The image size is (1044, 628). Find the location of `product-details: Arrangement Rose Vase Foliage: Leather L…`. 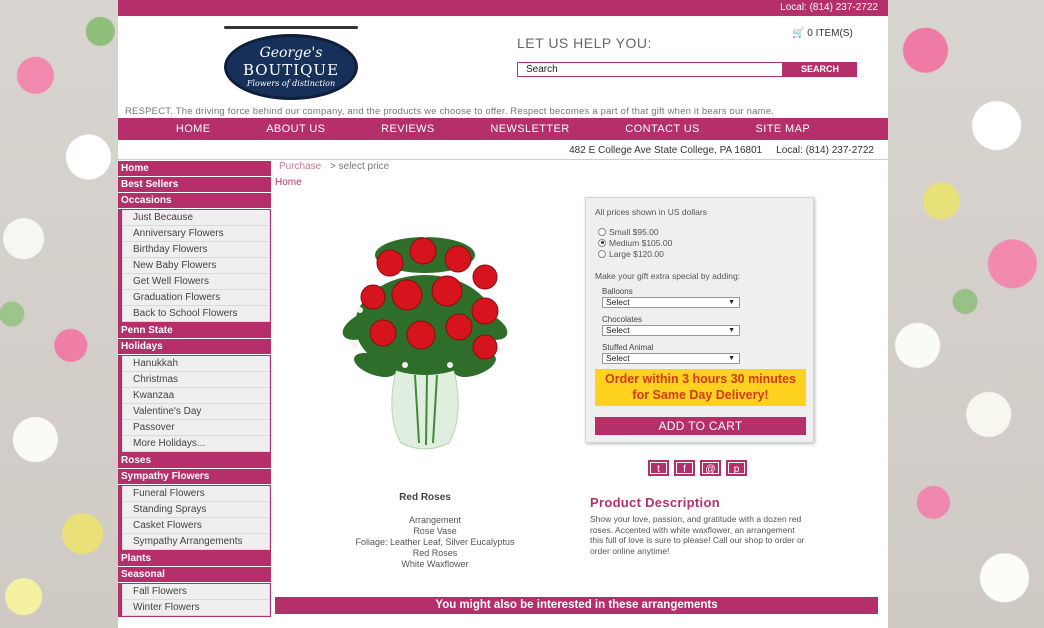

product-details: Arrangement Rose Vase Foliage: Leather L… is located at coordinates (435, 542).